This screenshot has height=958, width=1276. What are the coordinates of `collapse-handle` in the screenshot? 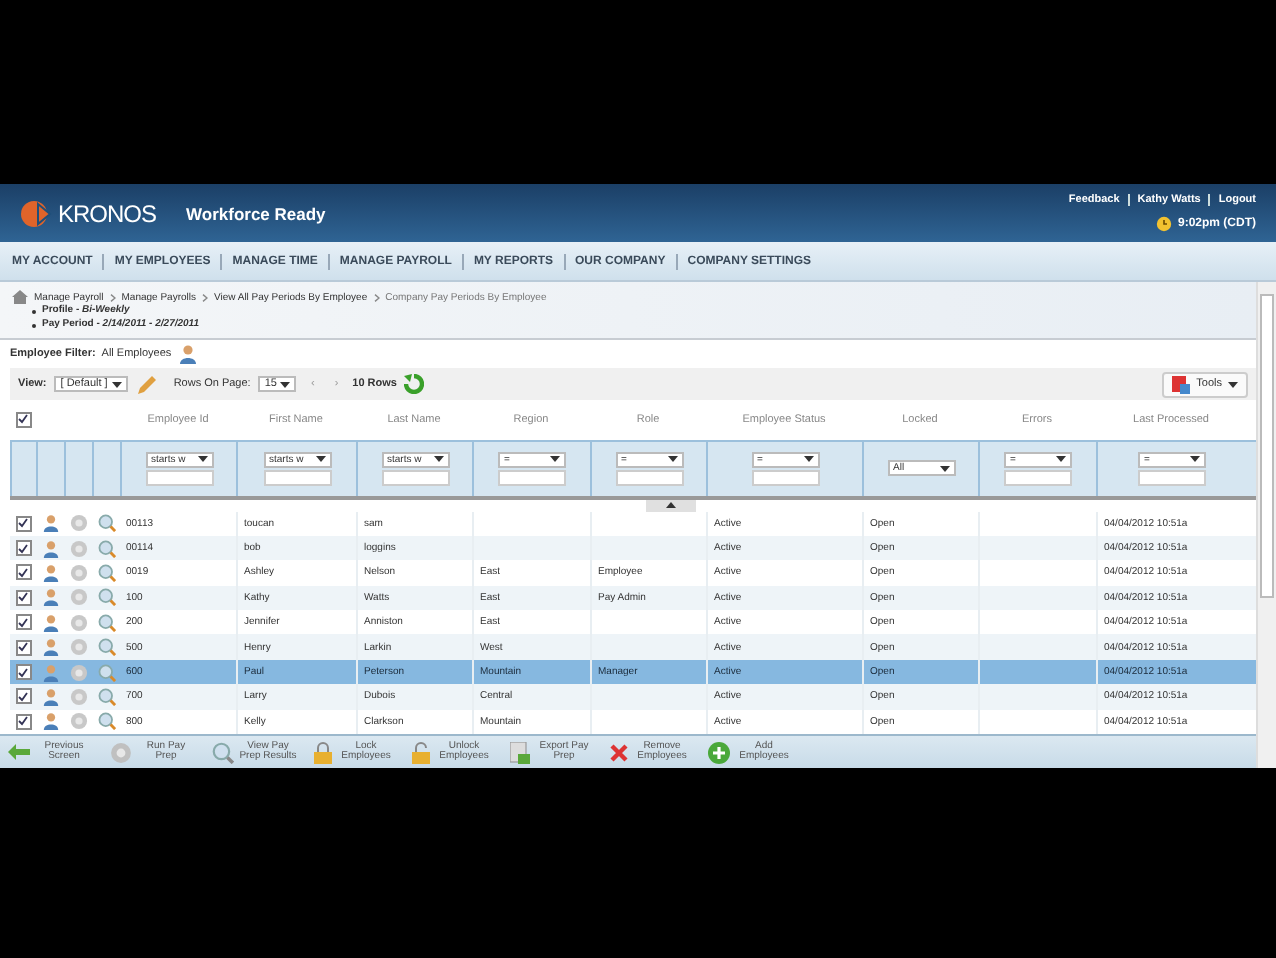 It's located at (671, 505).